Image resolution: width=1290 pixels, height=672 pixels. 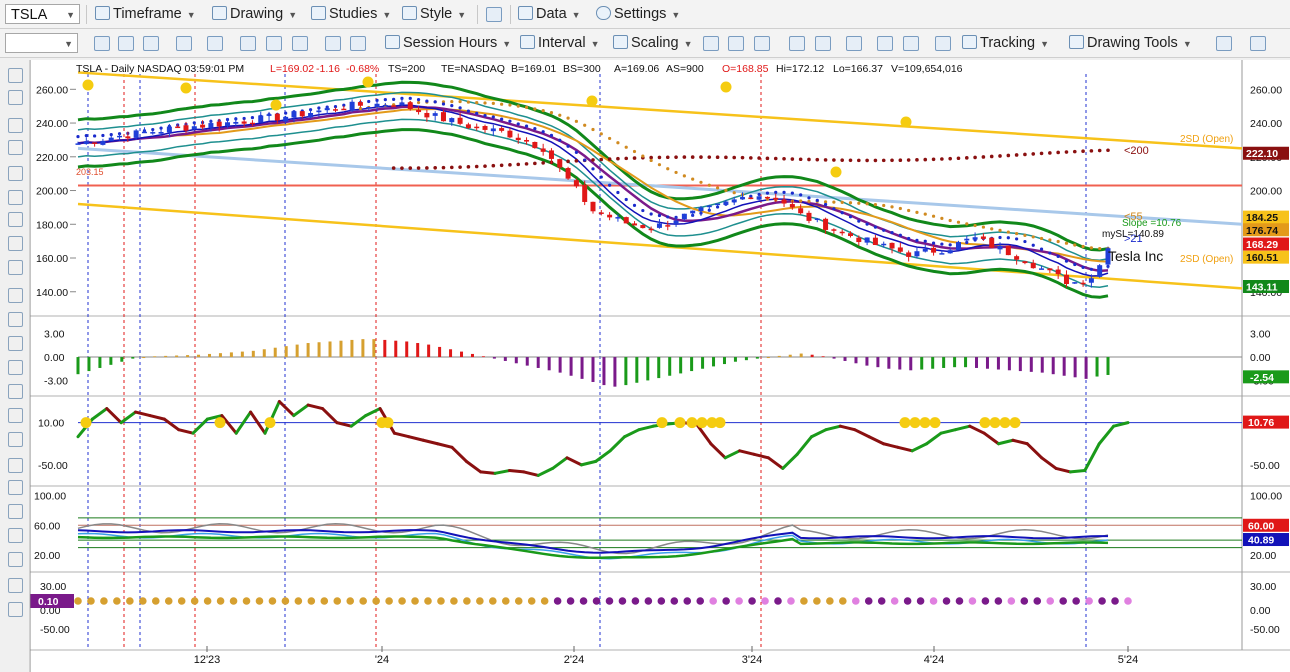 What do you see at coordinates (549, 14) in the screenshot?
I see `data-menu: Data ▼` at bounding box center [549, 14].